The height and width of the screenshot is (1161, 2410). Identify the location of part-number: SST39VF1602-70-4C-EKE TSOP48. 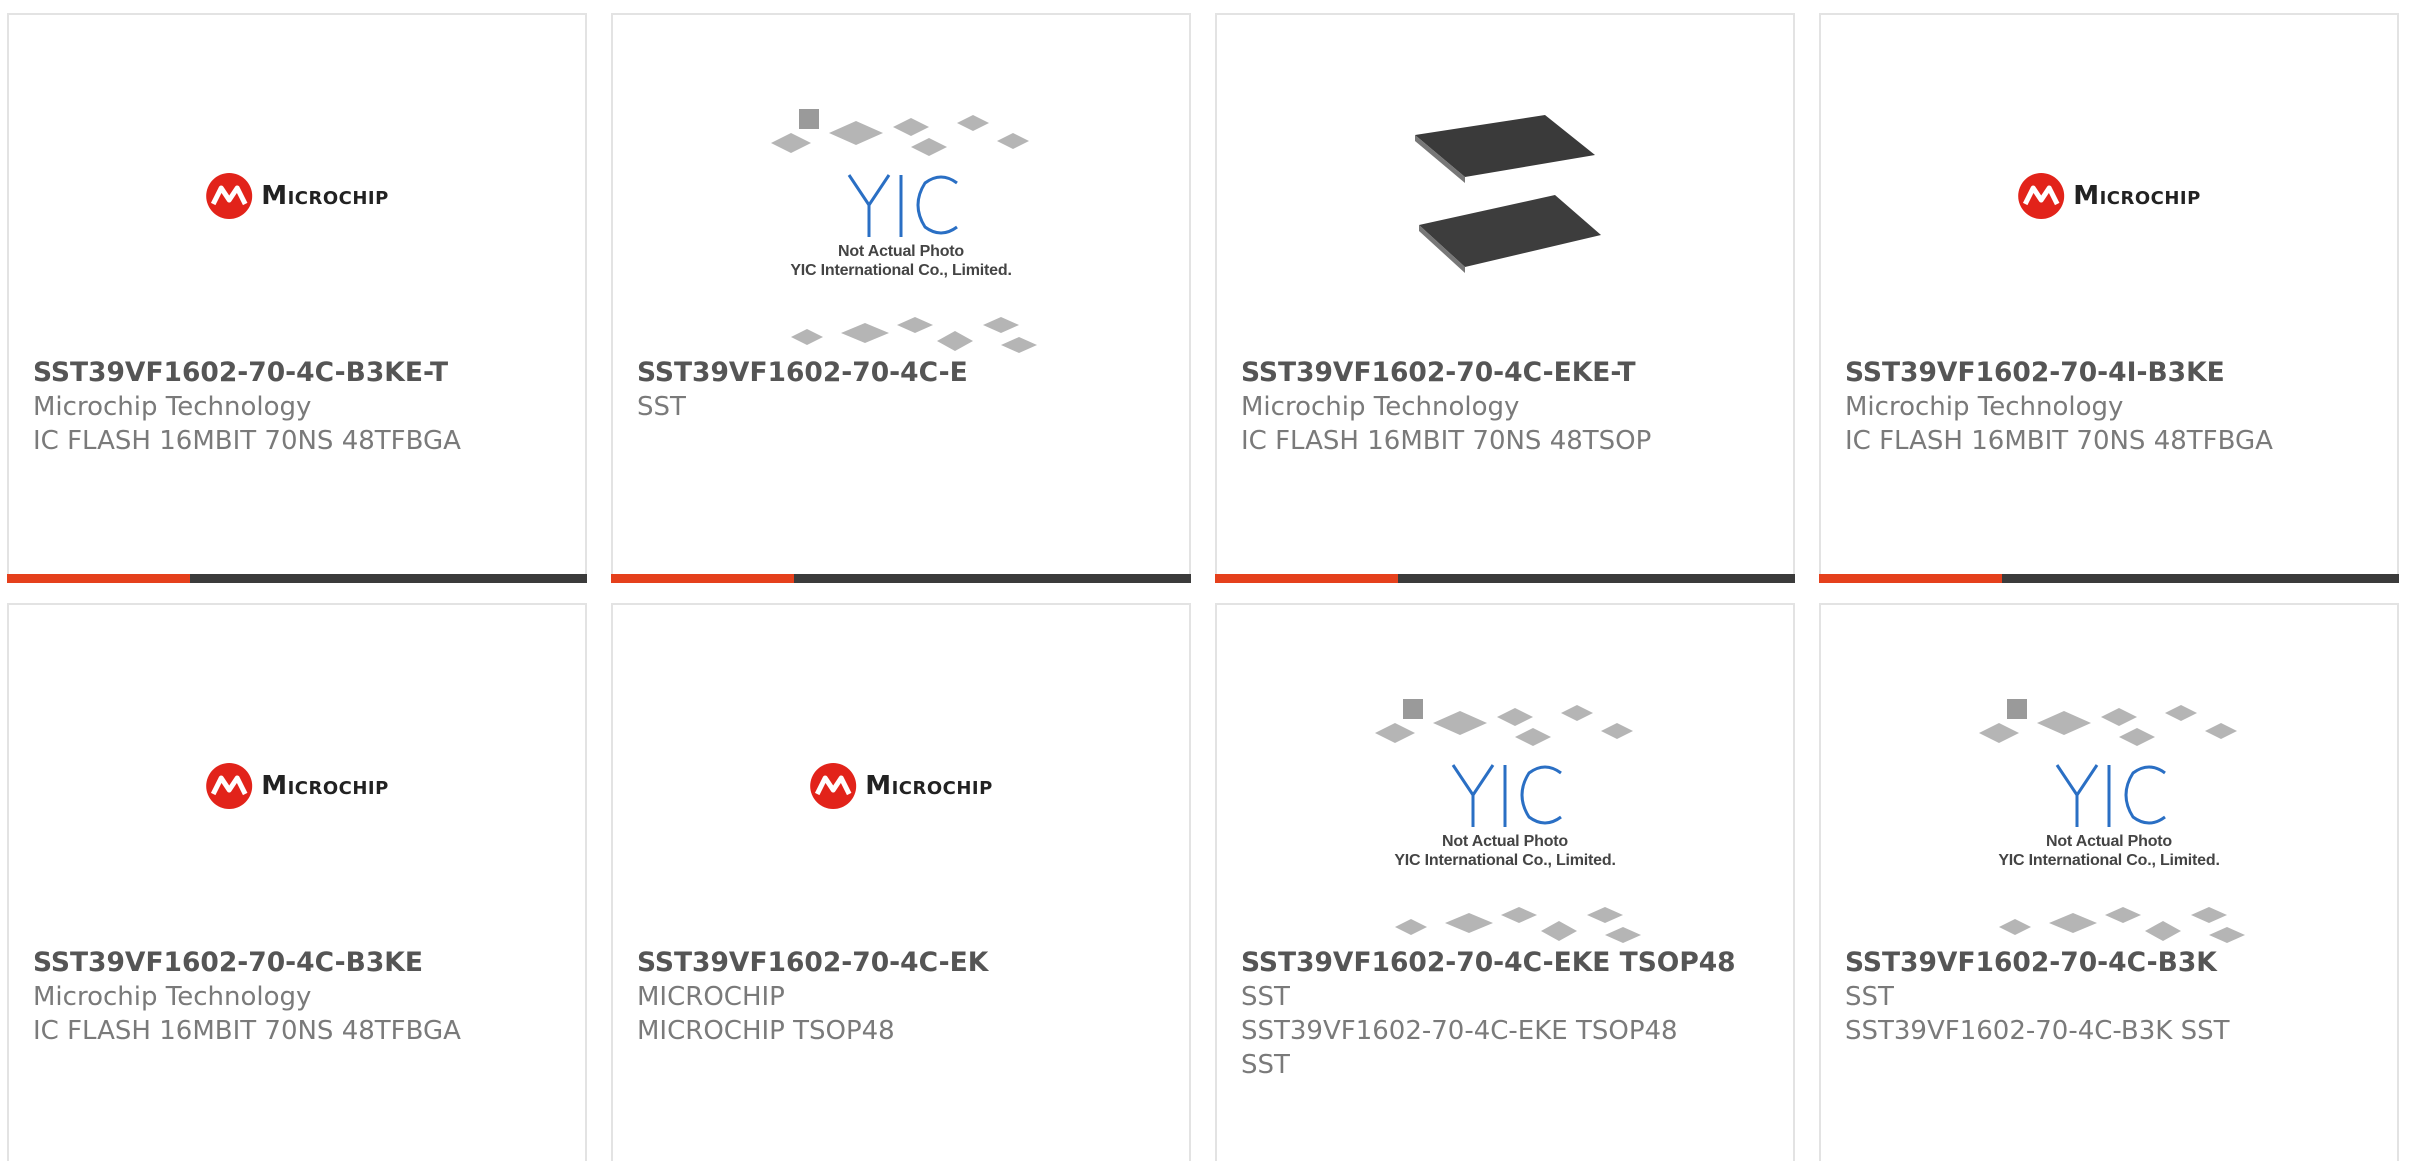
(1505, 963).